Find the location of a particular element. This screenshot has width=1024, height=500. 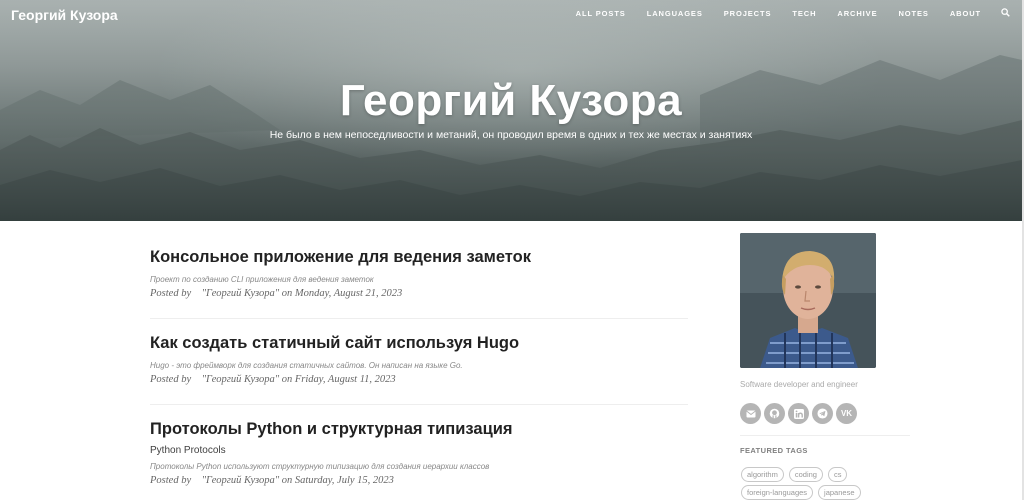

nav-notes: NOTES is located at coordinates (913, 13).